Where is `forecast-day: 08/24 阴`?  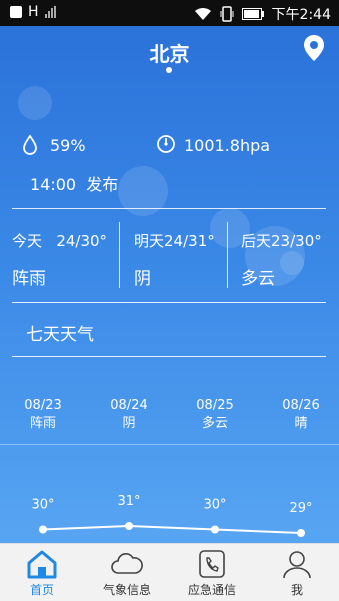 forecast-day: 08/24 阴 is located at coordinates (129, 415).